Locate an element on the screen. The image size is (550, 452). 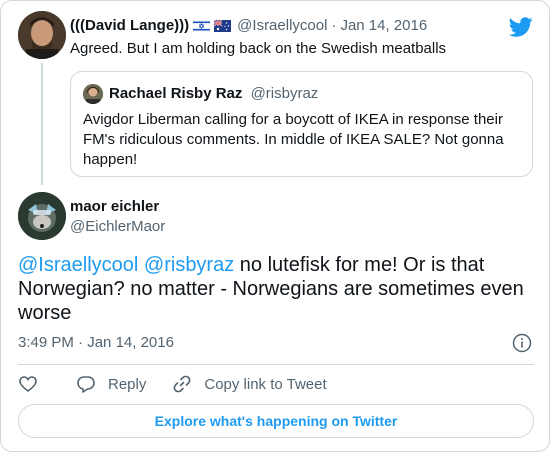
australia-flag-icon is located at coordinates (223, 26).